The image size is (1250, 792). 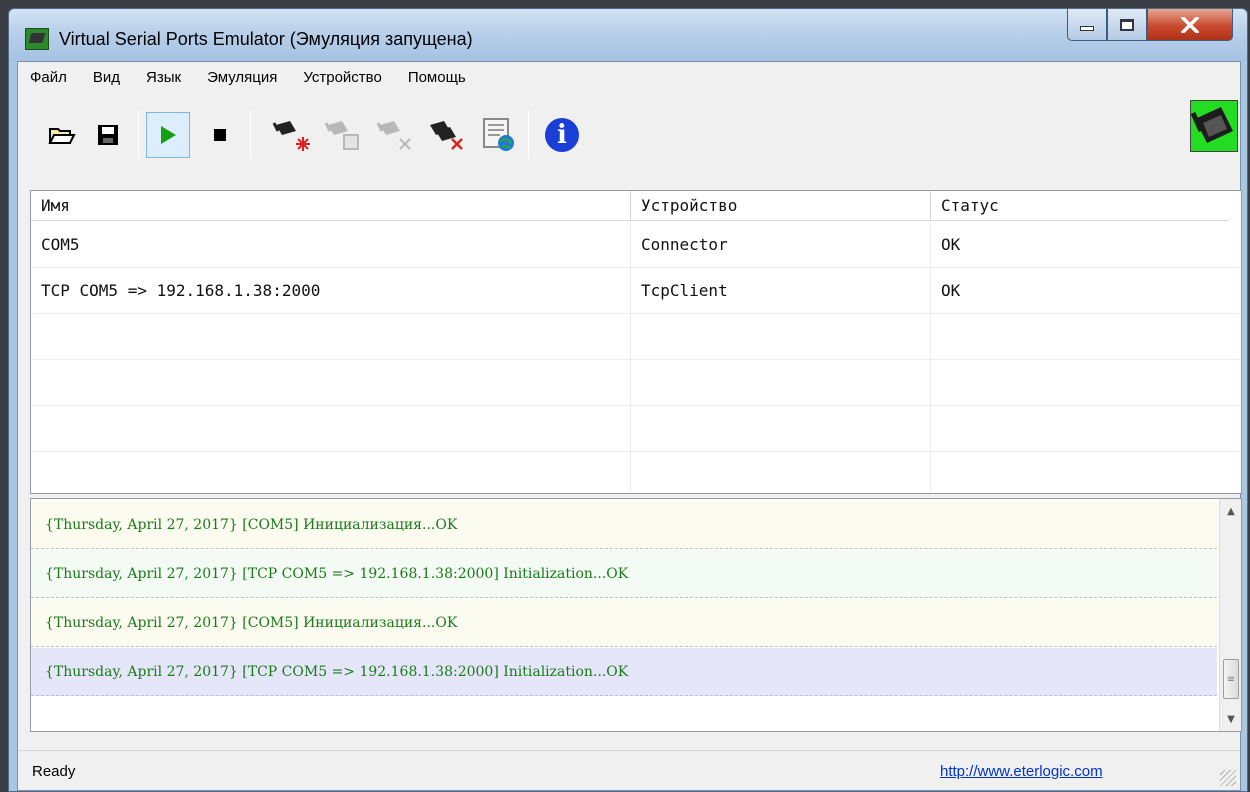 I want to click on remove-all-devices-icon, so click(x=446, y=135).